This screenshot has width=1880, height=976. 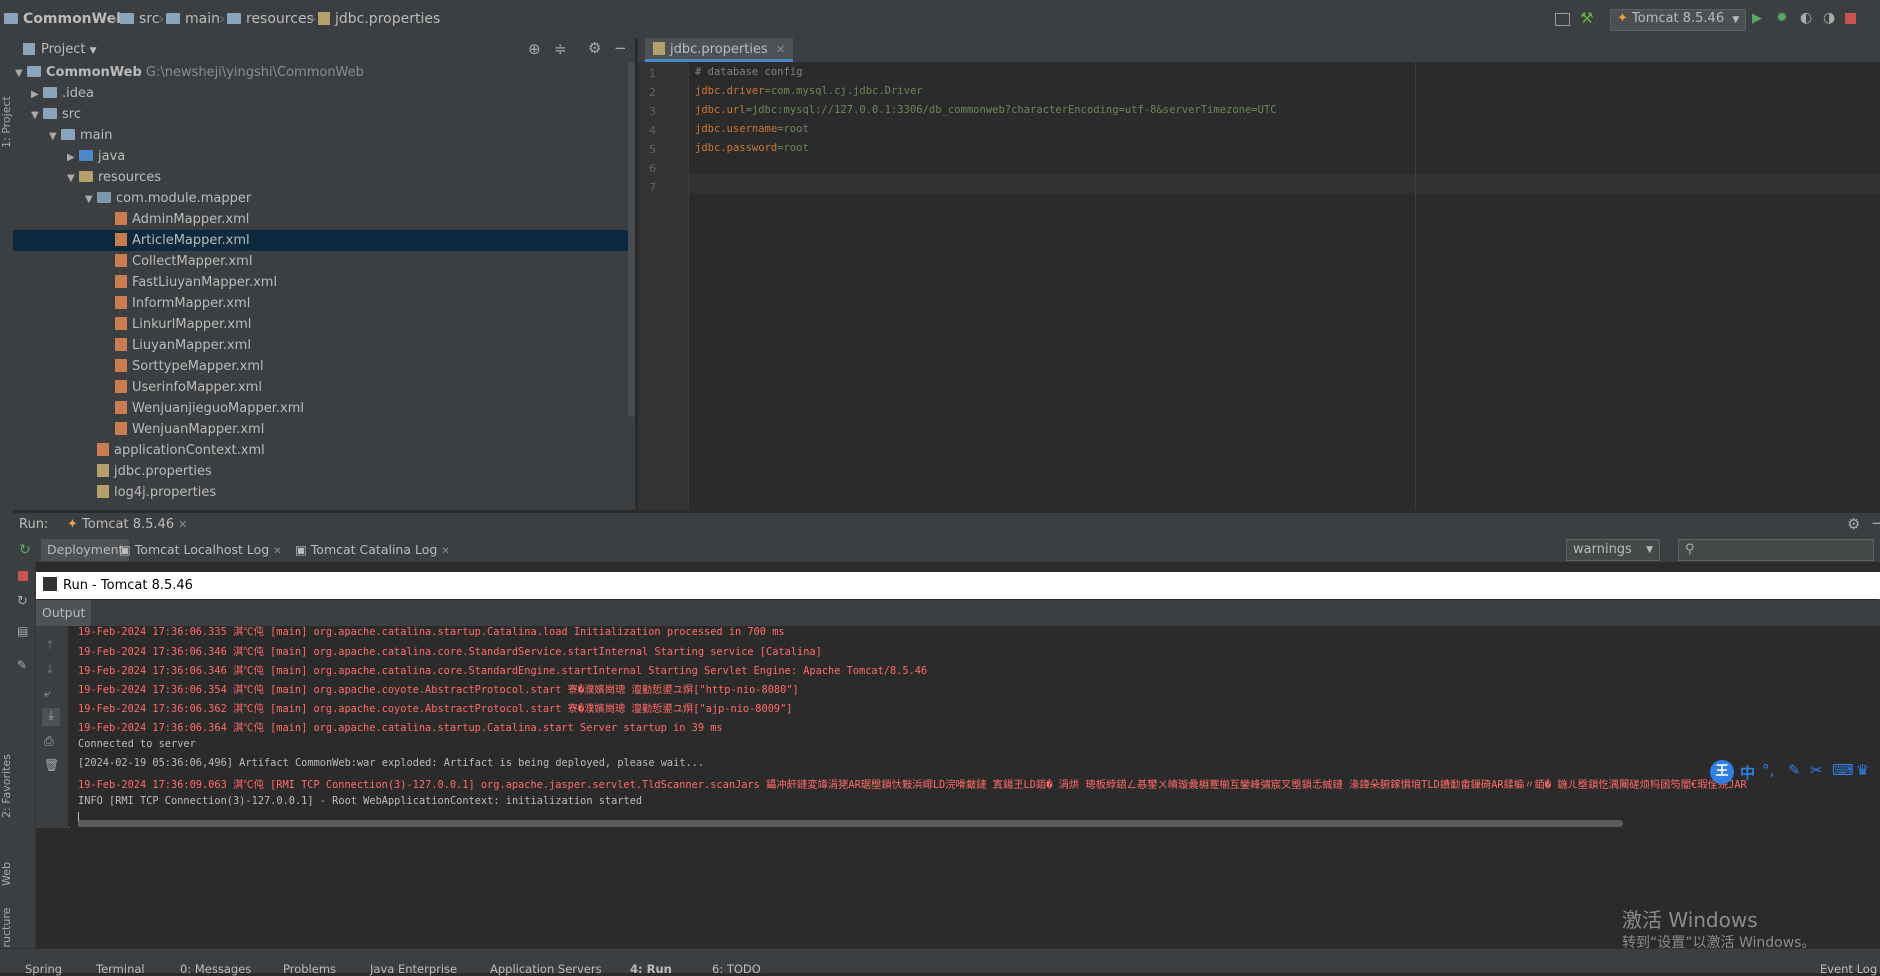 What do you see at coordinates (183, 366) in the screenshot?
I see `tree-node-file: SorttypeMapper.xml` at bounding box center [183, 366].